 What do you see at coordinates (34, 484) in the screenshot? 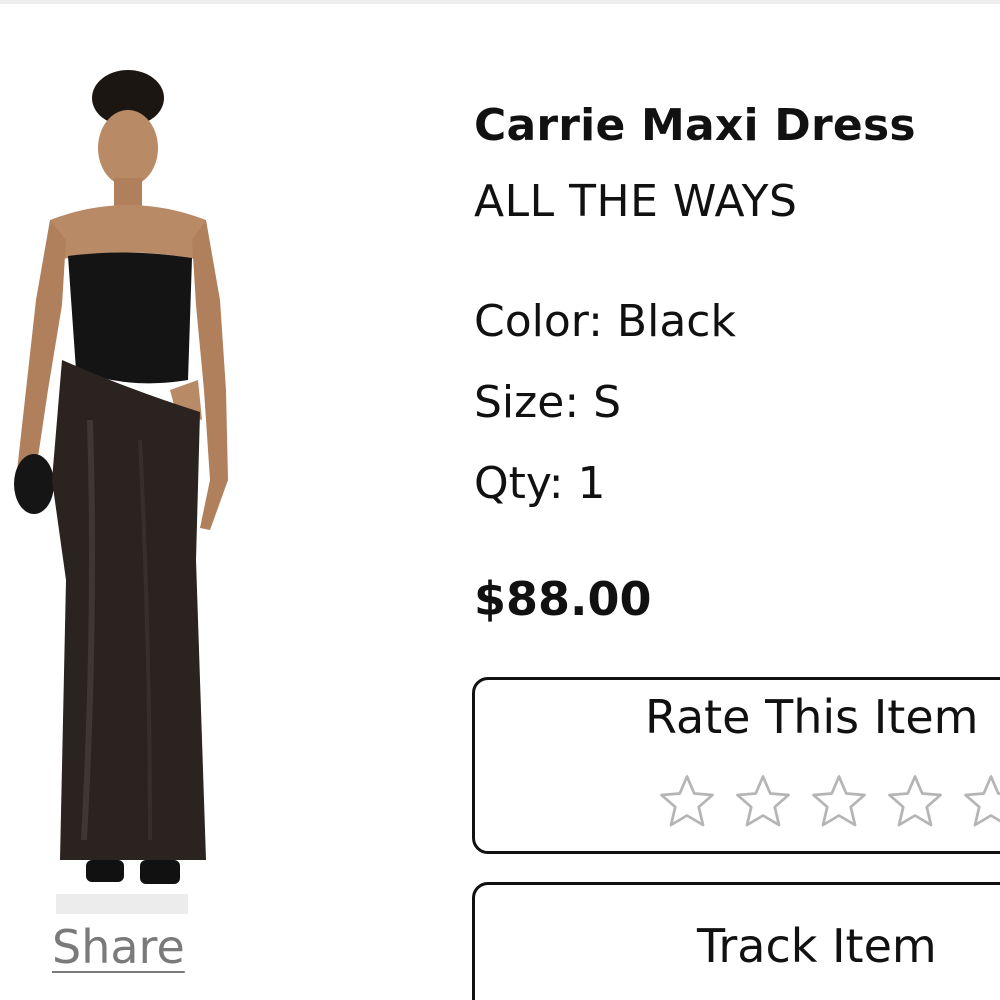
I see `clutch-bag` at bounding box center [34, 484].